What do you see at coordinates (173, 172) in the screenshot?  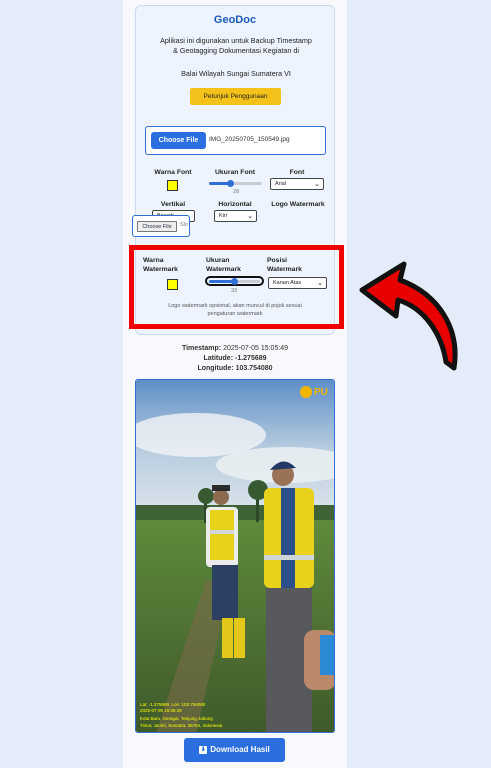 I see `font-color-label: Warna Font` at bounding box center [173, 172].